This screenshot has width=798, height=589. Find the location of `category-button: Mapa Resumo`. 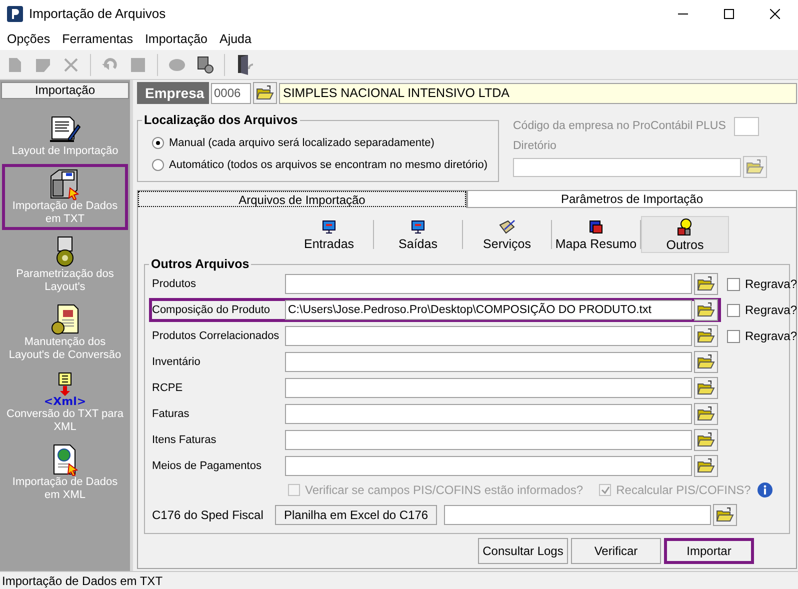

category-button: Mapa Resumo is located at coordinates (596, 234).